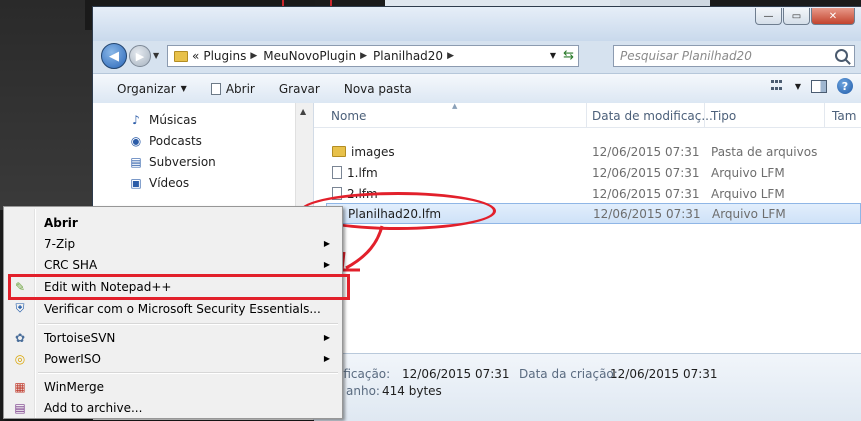 The height and width of the screenshot is (421, 861). Describe the element at coordinates (796, 16) in the screenshot. I see `maximize-button: ▭` at that location.